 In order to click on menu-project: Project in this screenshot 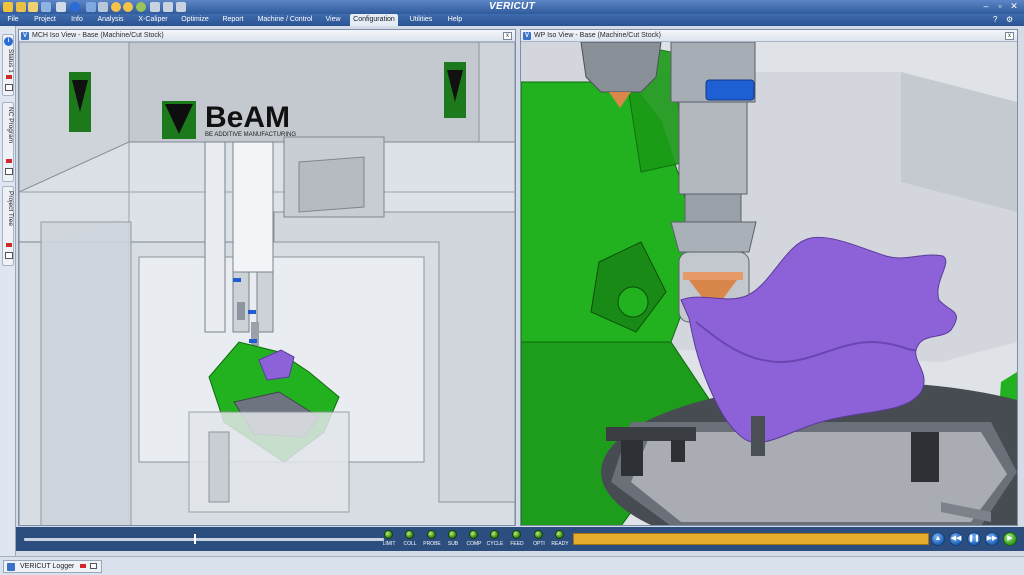, I will do `click(45, 20)`.